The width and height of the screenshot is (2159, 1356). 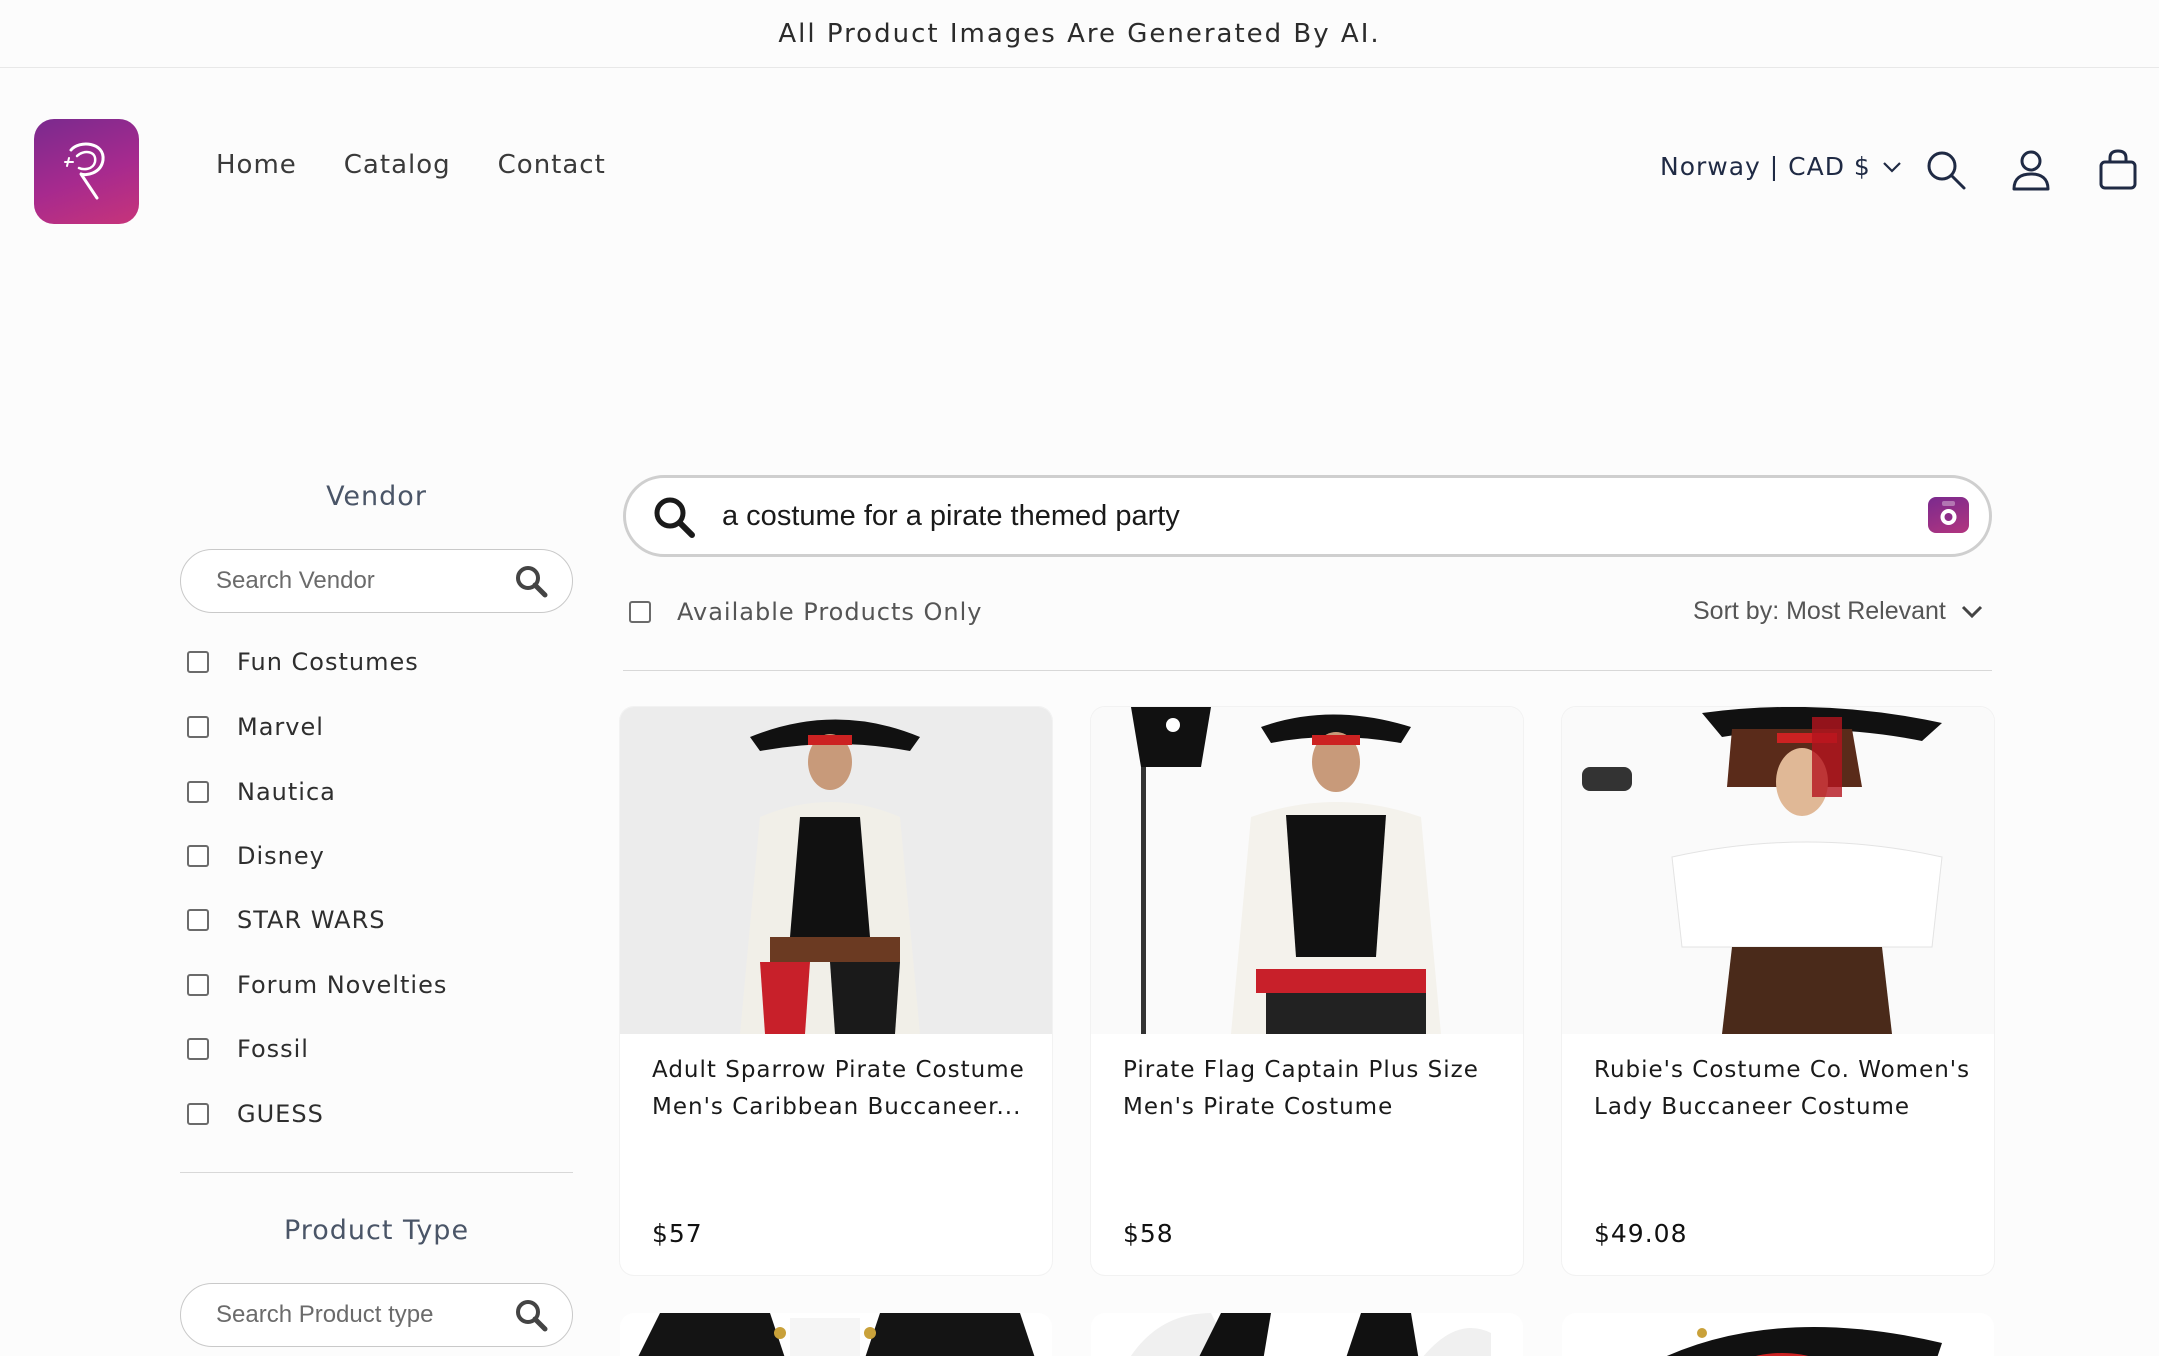 I want to click on announcement-bar: All Product Images Are Generated By AI., so click(x=1079, y=34).